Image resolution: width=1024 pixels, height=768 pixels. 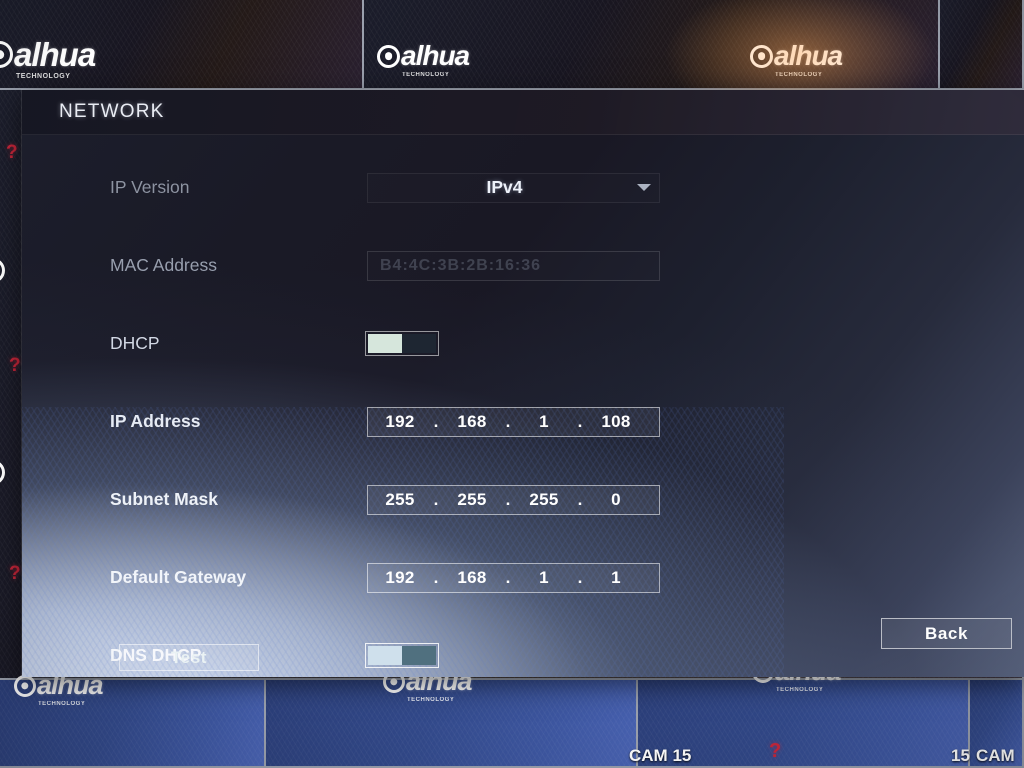 I want to click on form-row-dhcp: DHCP, so click(x=523, y=343).